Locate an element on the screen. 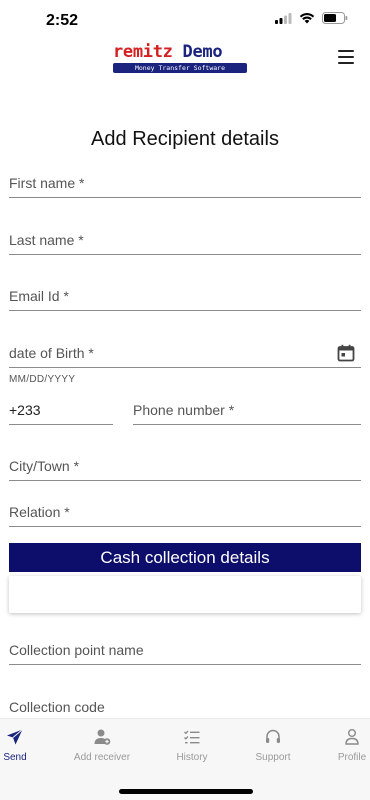 The width and height of the screenshot is (370, 800). nav-history-label: History is located at coordinates (192, 757).